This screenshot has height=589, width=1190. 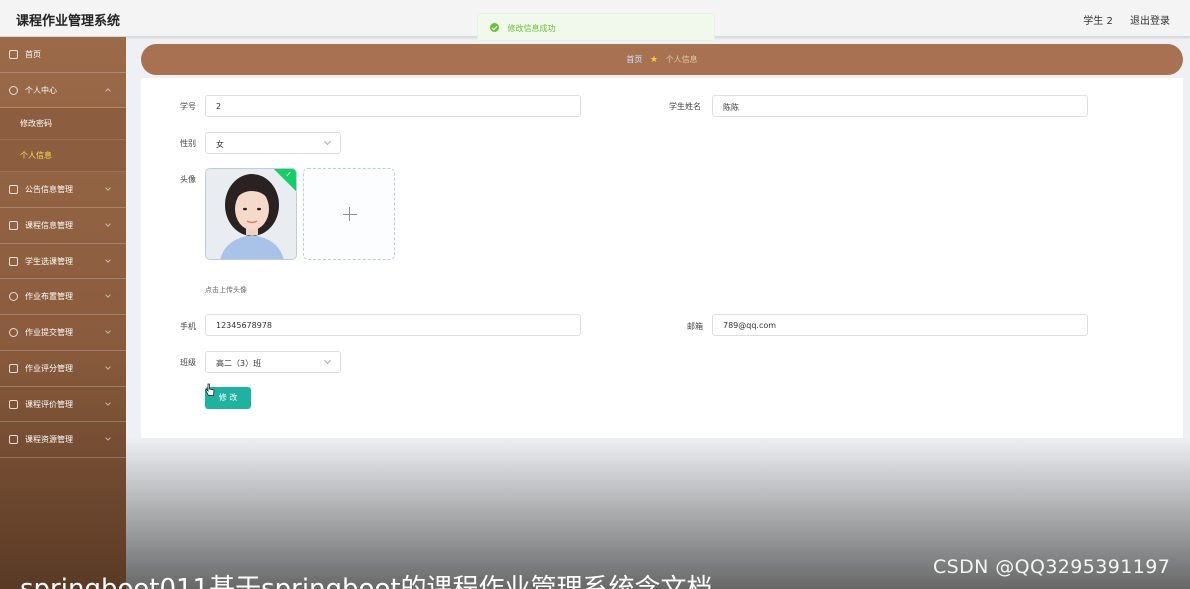 What do you see at coordinates (188, 143) in the screenshot?
I see `gender-label: 性别` at bounding box center [188, 143].